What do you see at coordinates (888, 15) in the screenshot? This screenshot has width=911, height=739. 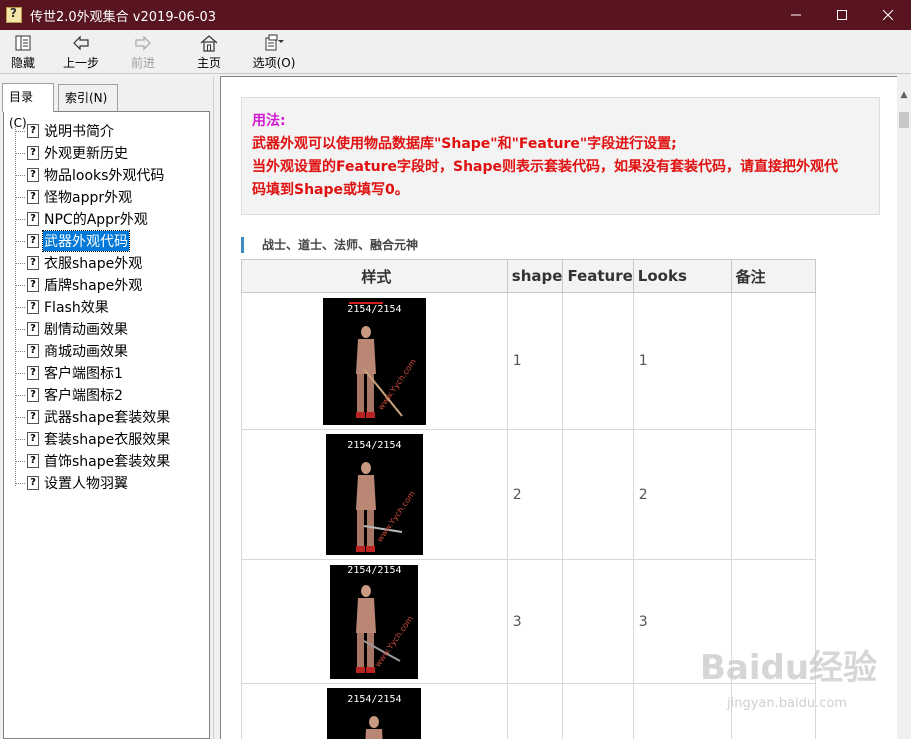 I see `close-button` at bounding box center [888, 15].